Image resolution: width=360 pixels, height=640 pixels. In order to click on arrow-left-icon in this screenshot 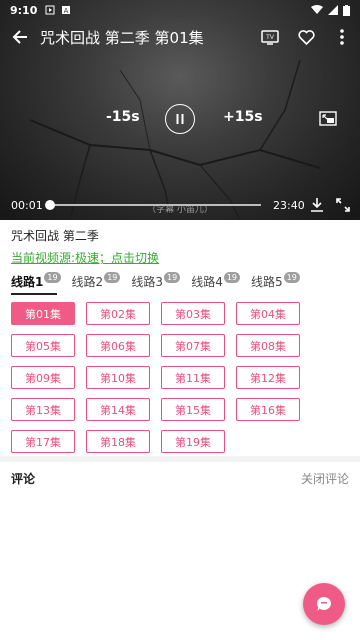, I will do `click(19, 37)`.